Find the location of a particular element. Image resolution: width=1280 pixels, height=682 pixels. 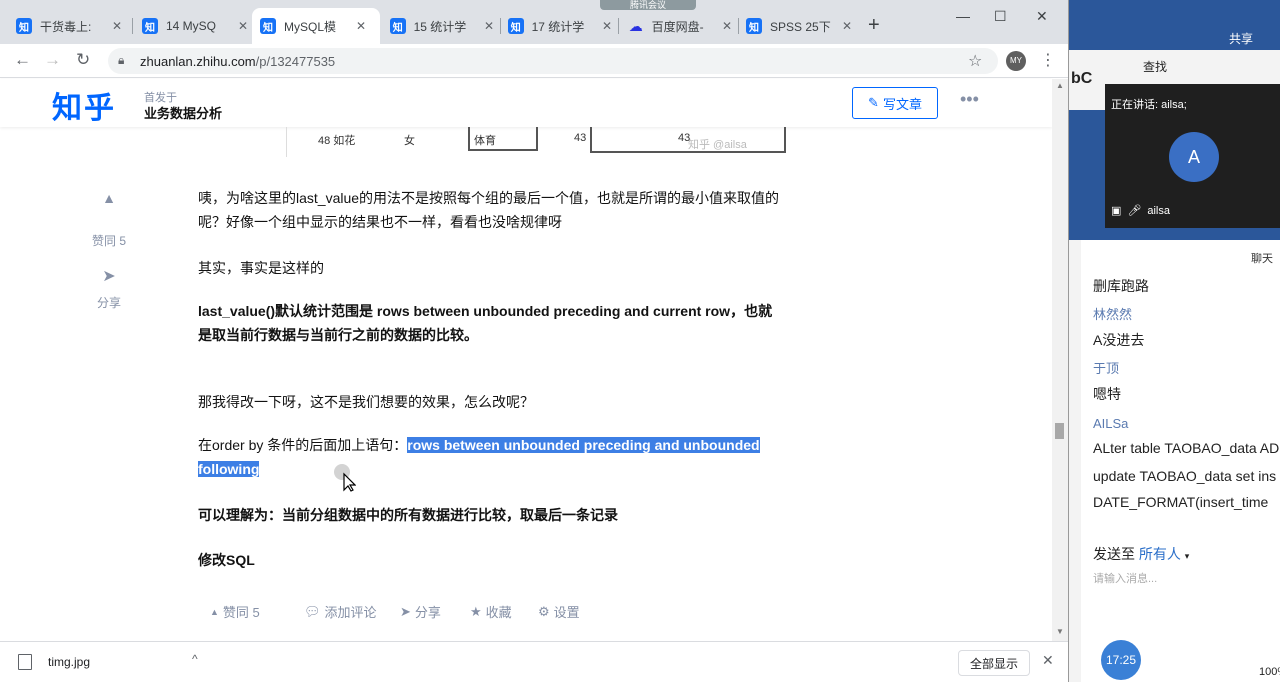

paragraph-understanding: 可以理解为：当前分组数据中的所有数据进行比较，取最后一条记录 is located at coordinates (408, 515).